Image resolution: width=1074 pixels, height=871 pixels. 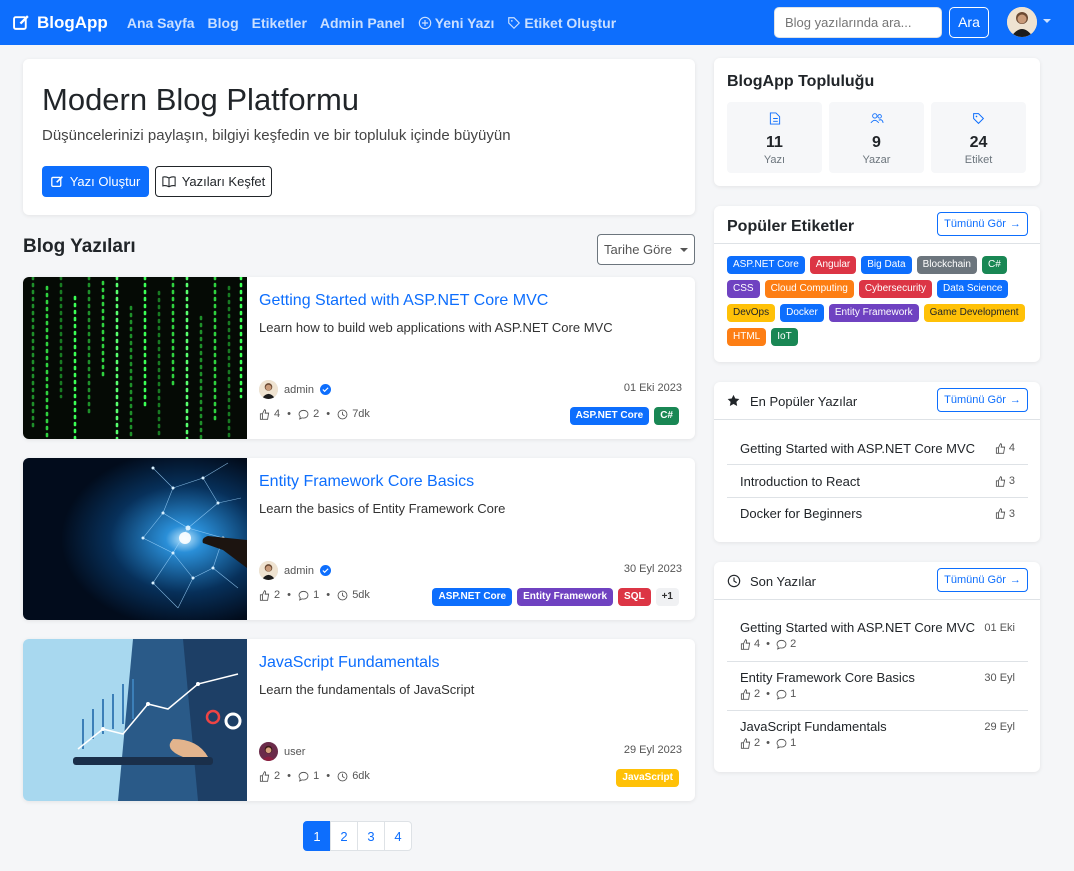 What do you see at coordinates (751, 313) in the screenshot?
I see `tag-badge: DevOps` at bounding box center [751, 313].